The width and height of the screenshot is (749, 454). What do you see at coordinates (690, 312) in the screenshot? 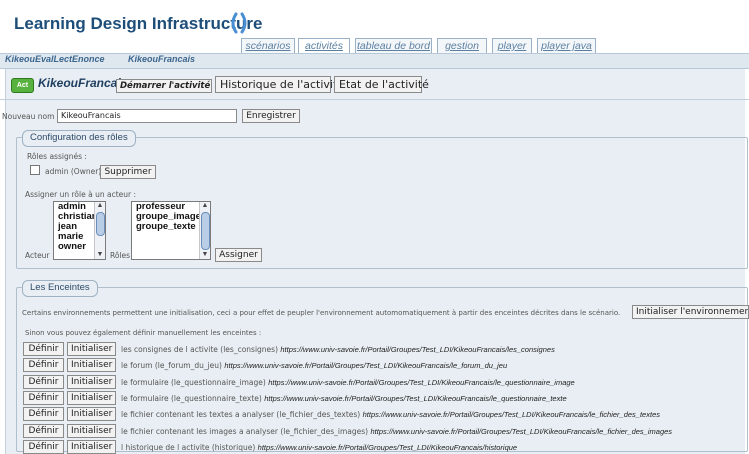
I see `init-environment-button: Initialiser l'environnement` at bounding box center [690, 312].